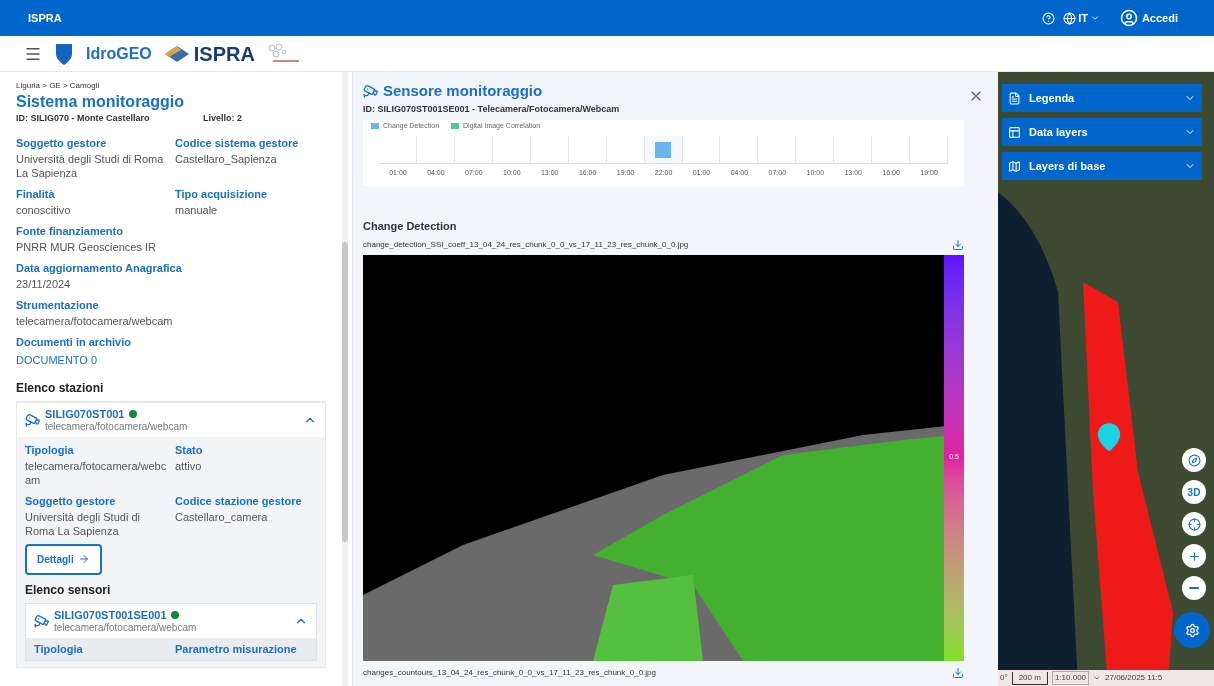 The width and height of the screenshot is (1214, 686). What do you see at coordinates (189, 465) in the screenshot?
I see `field-value: attivo` at bounding box center [189, 465].